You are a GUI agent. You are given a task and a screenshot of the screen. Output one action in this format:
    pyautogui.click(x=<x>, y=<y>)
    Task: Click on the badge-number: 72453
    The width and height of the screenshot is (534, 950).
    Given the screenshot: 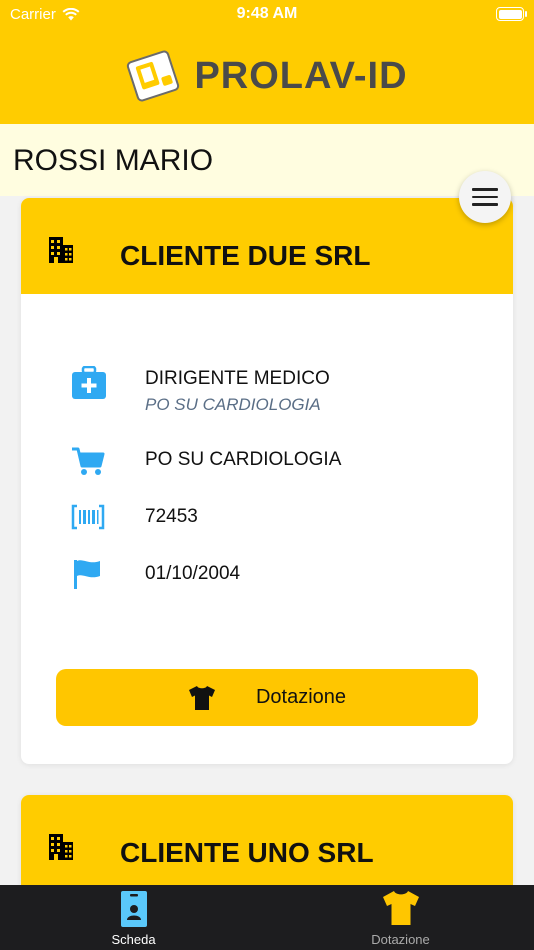 What is the action you would take?
    pyautogui.click(x=171, y=516)
    